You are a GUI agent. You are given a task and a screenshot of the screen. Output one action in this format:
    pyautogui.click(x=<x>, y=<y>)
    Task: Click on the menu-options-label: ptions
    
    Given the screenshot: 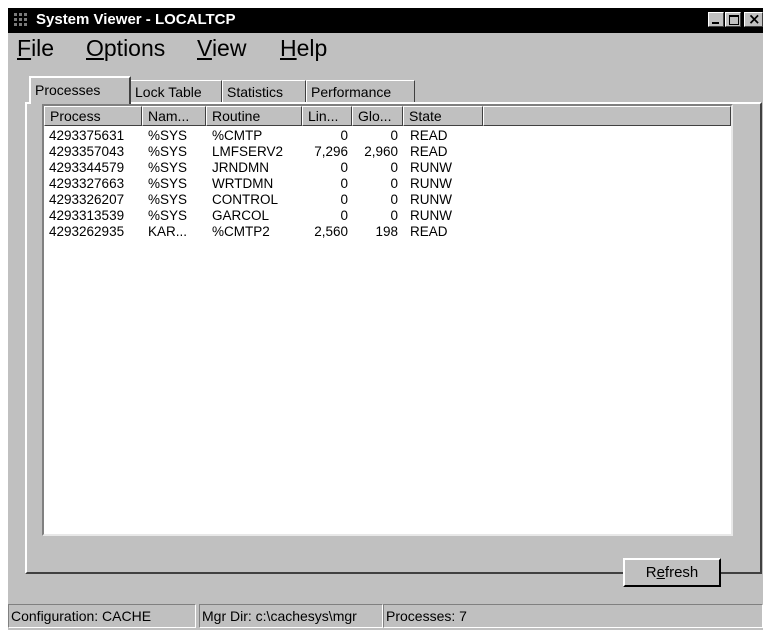 What is the action you would take?
    pyautogui.click(x=134, y=48)
    